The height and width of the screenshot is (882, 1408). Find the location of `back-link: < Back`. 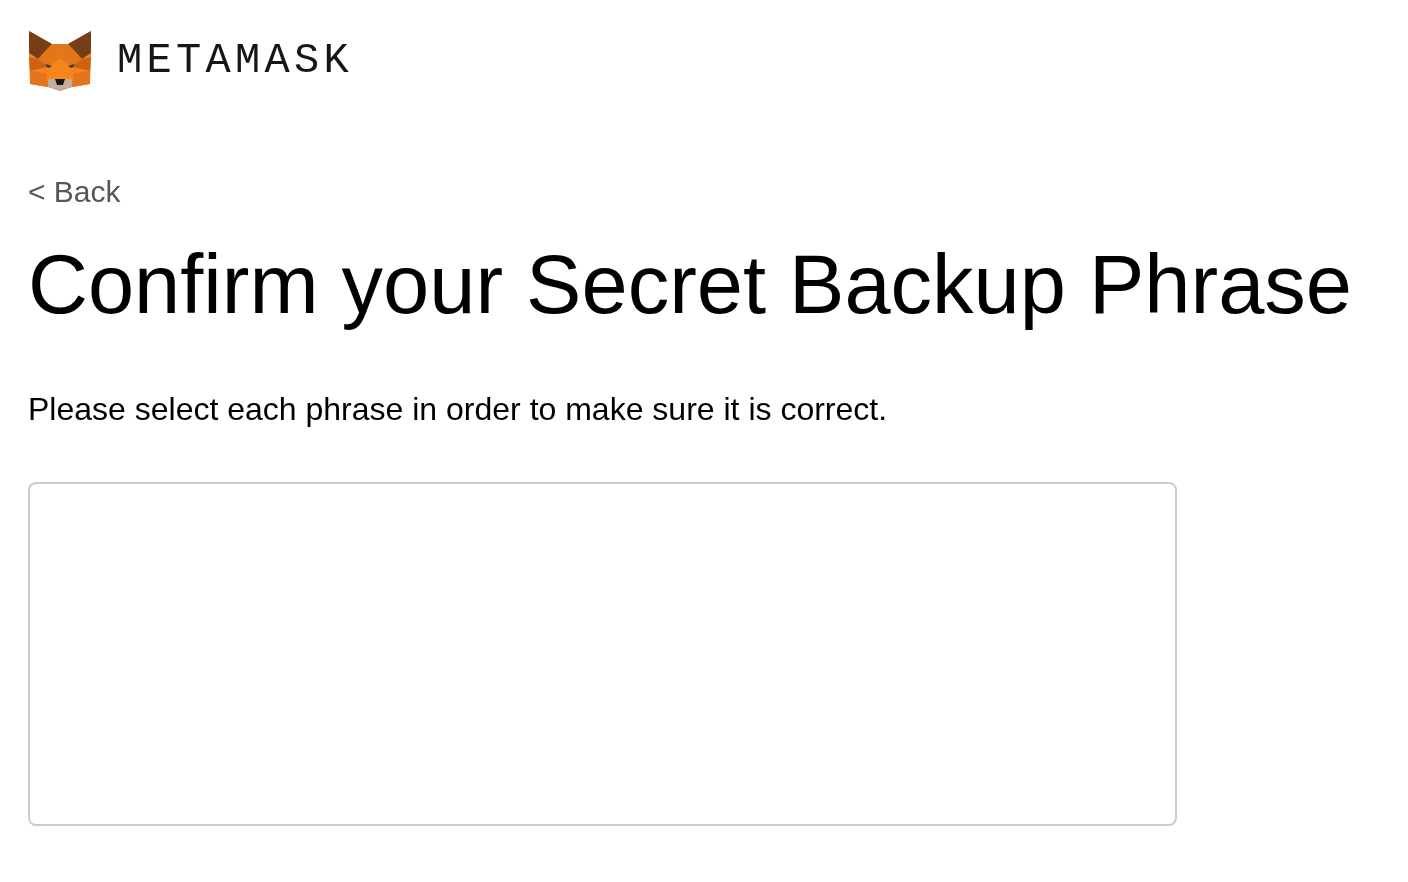

back-link: < Back is located at coordinates (74, 192).